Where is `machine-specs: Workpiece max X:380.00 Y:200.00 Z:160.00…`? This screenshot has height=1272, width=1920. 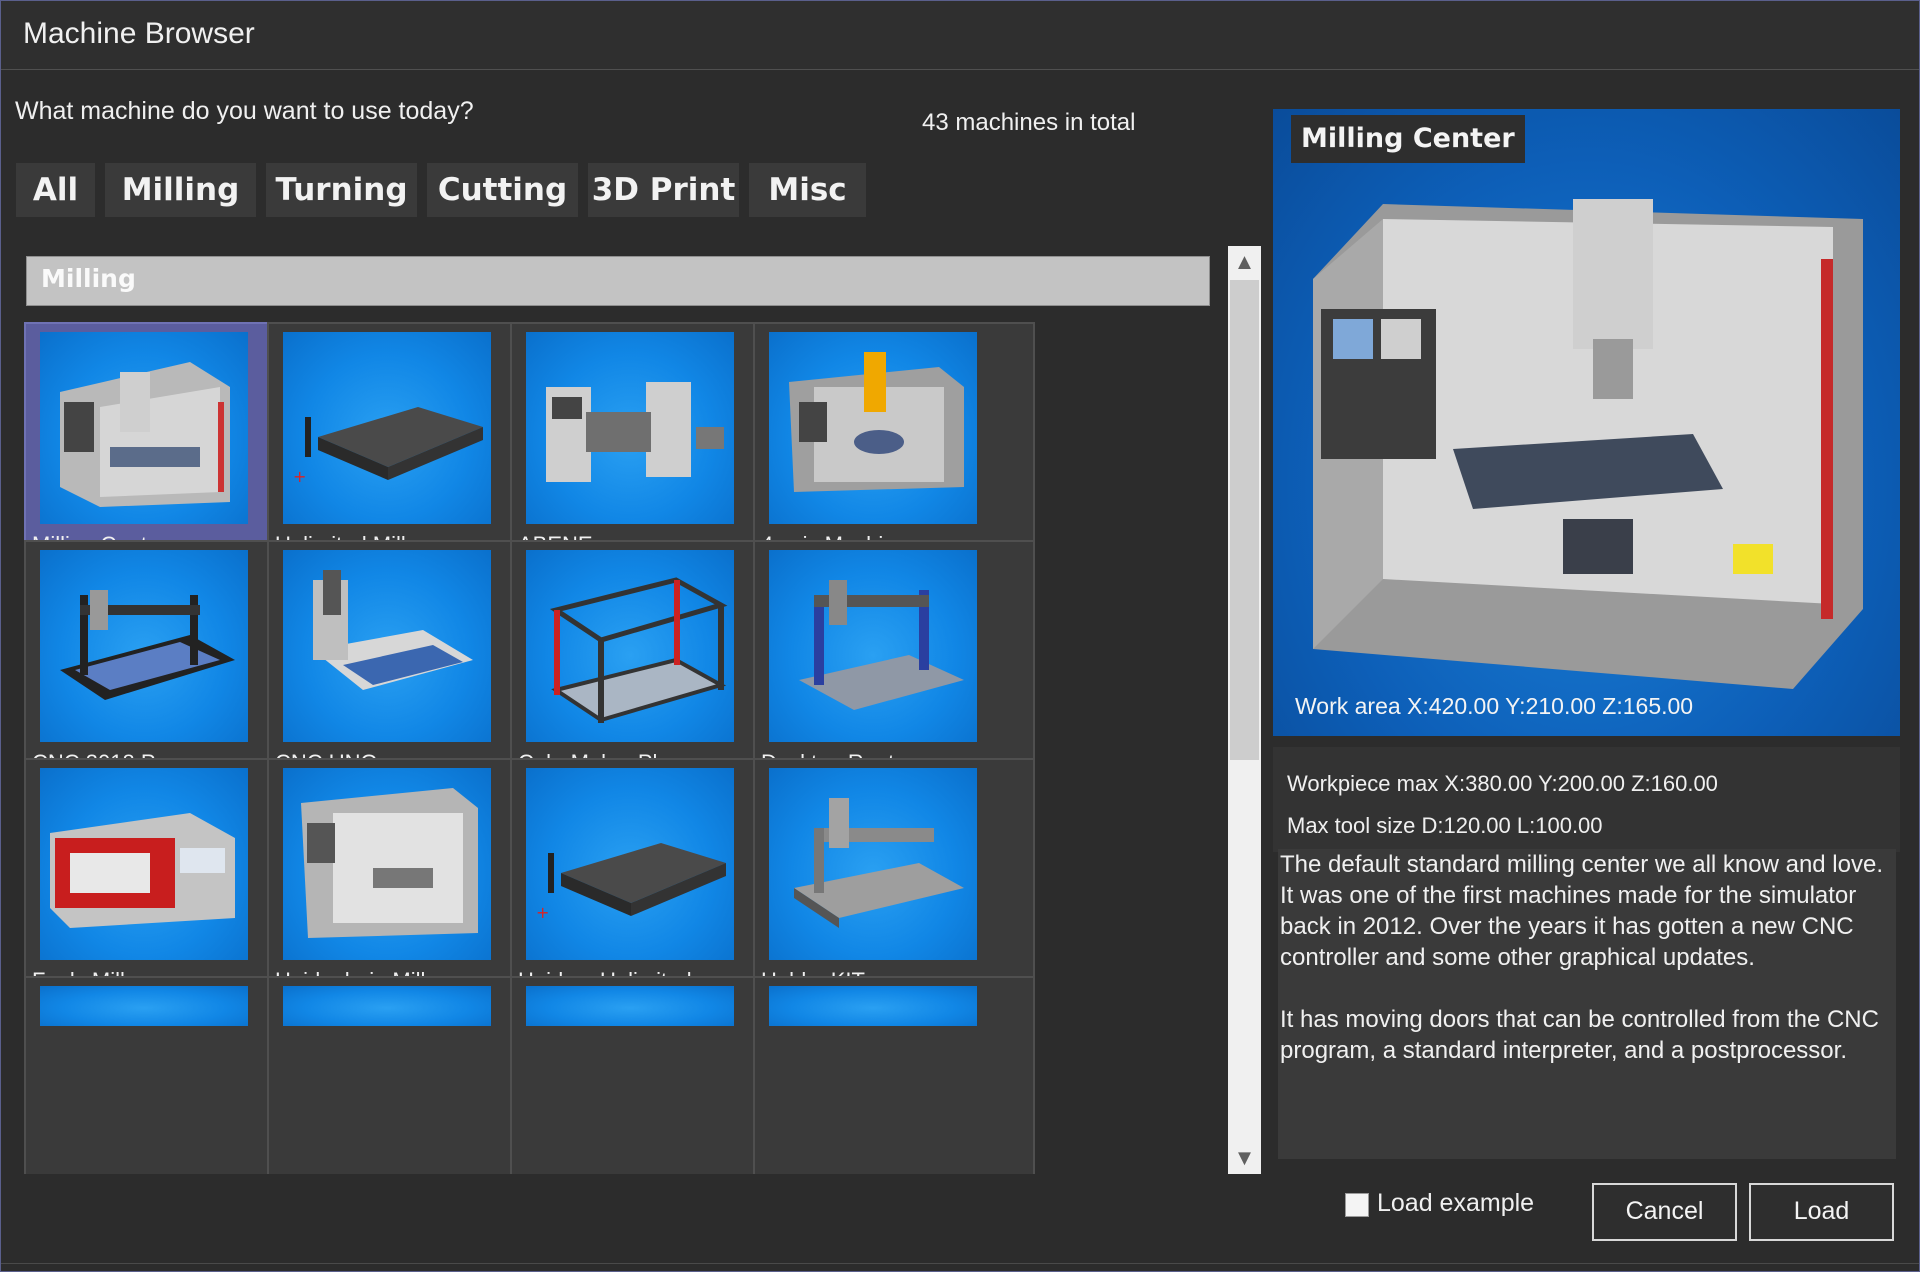 machine-specs: Workpiece max X:380.00 Y:200.00 Z:160.00… is located at coordinates (1586, 799).